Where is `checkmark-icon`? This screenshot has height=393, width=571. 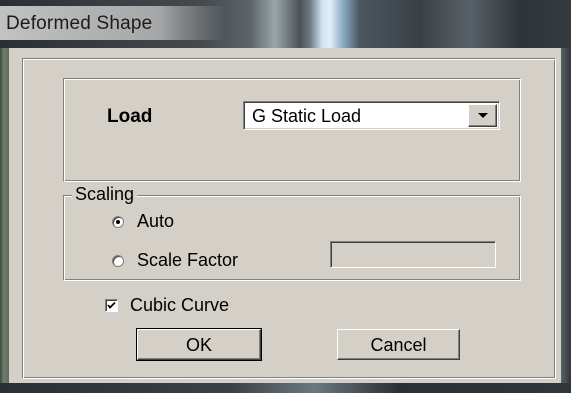
checkmark-icon is located at coordinates (111, 305).